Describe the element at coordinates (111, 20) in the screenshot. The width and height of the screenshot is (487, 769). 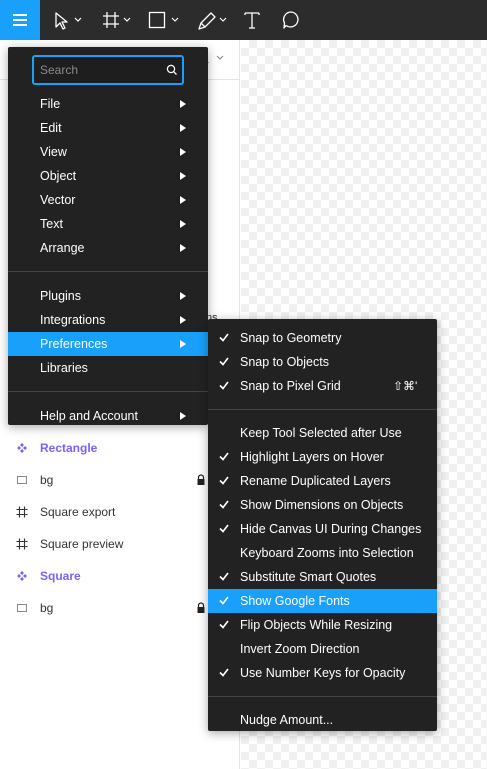
I see `frame-tool-button` at that location.